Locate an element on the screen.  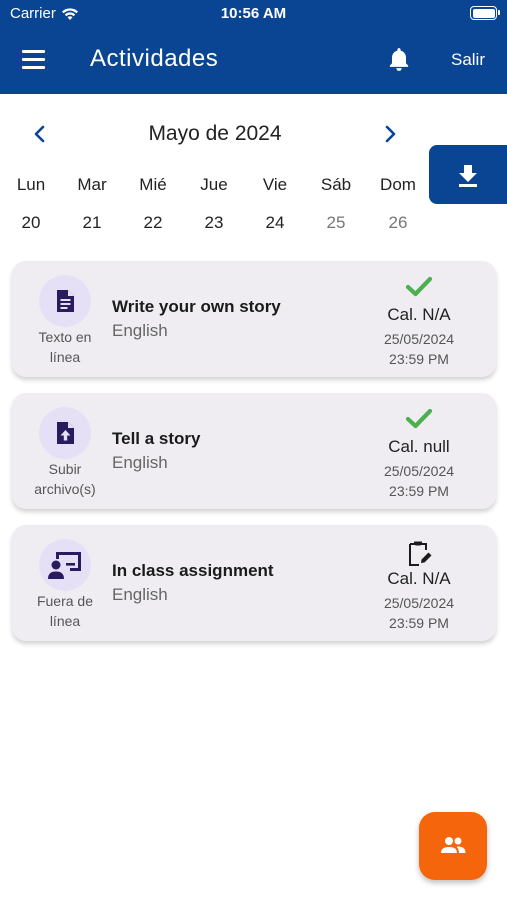
day-number: 24 is located at coordinates (275, 222).